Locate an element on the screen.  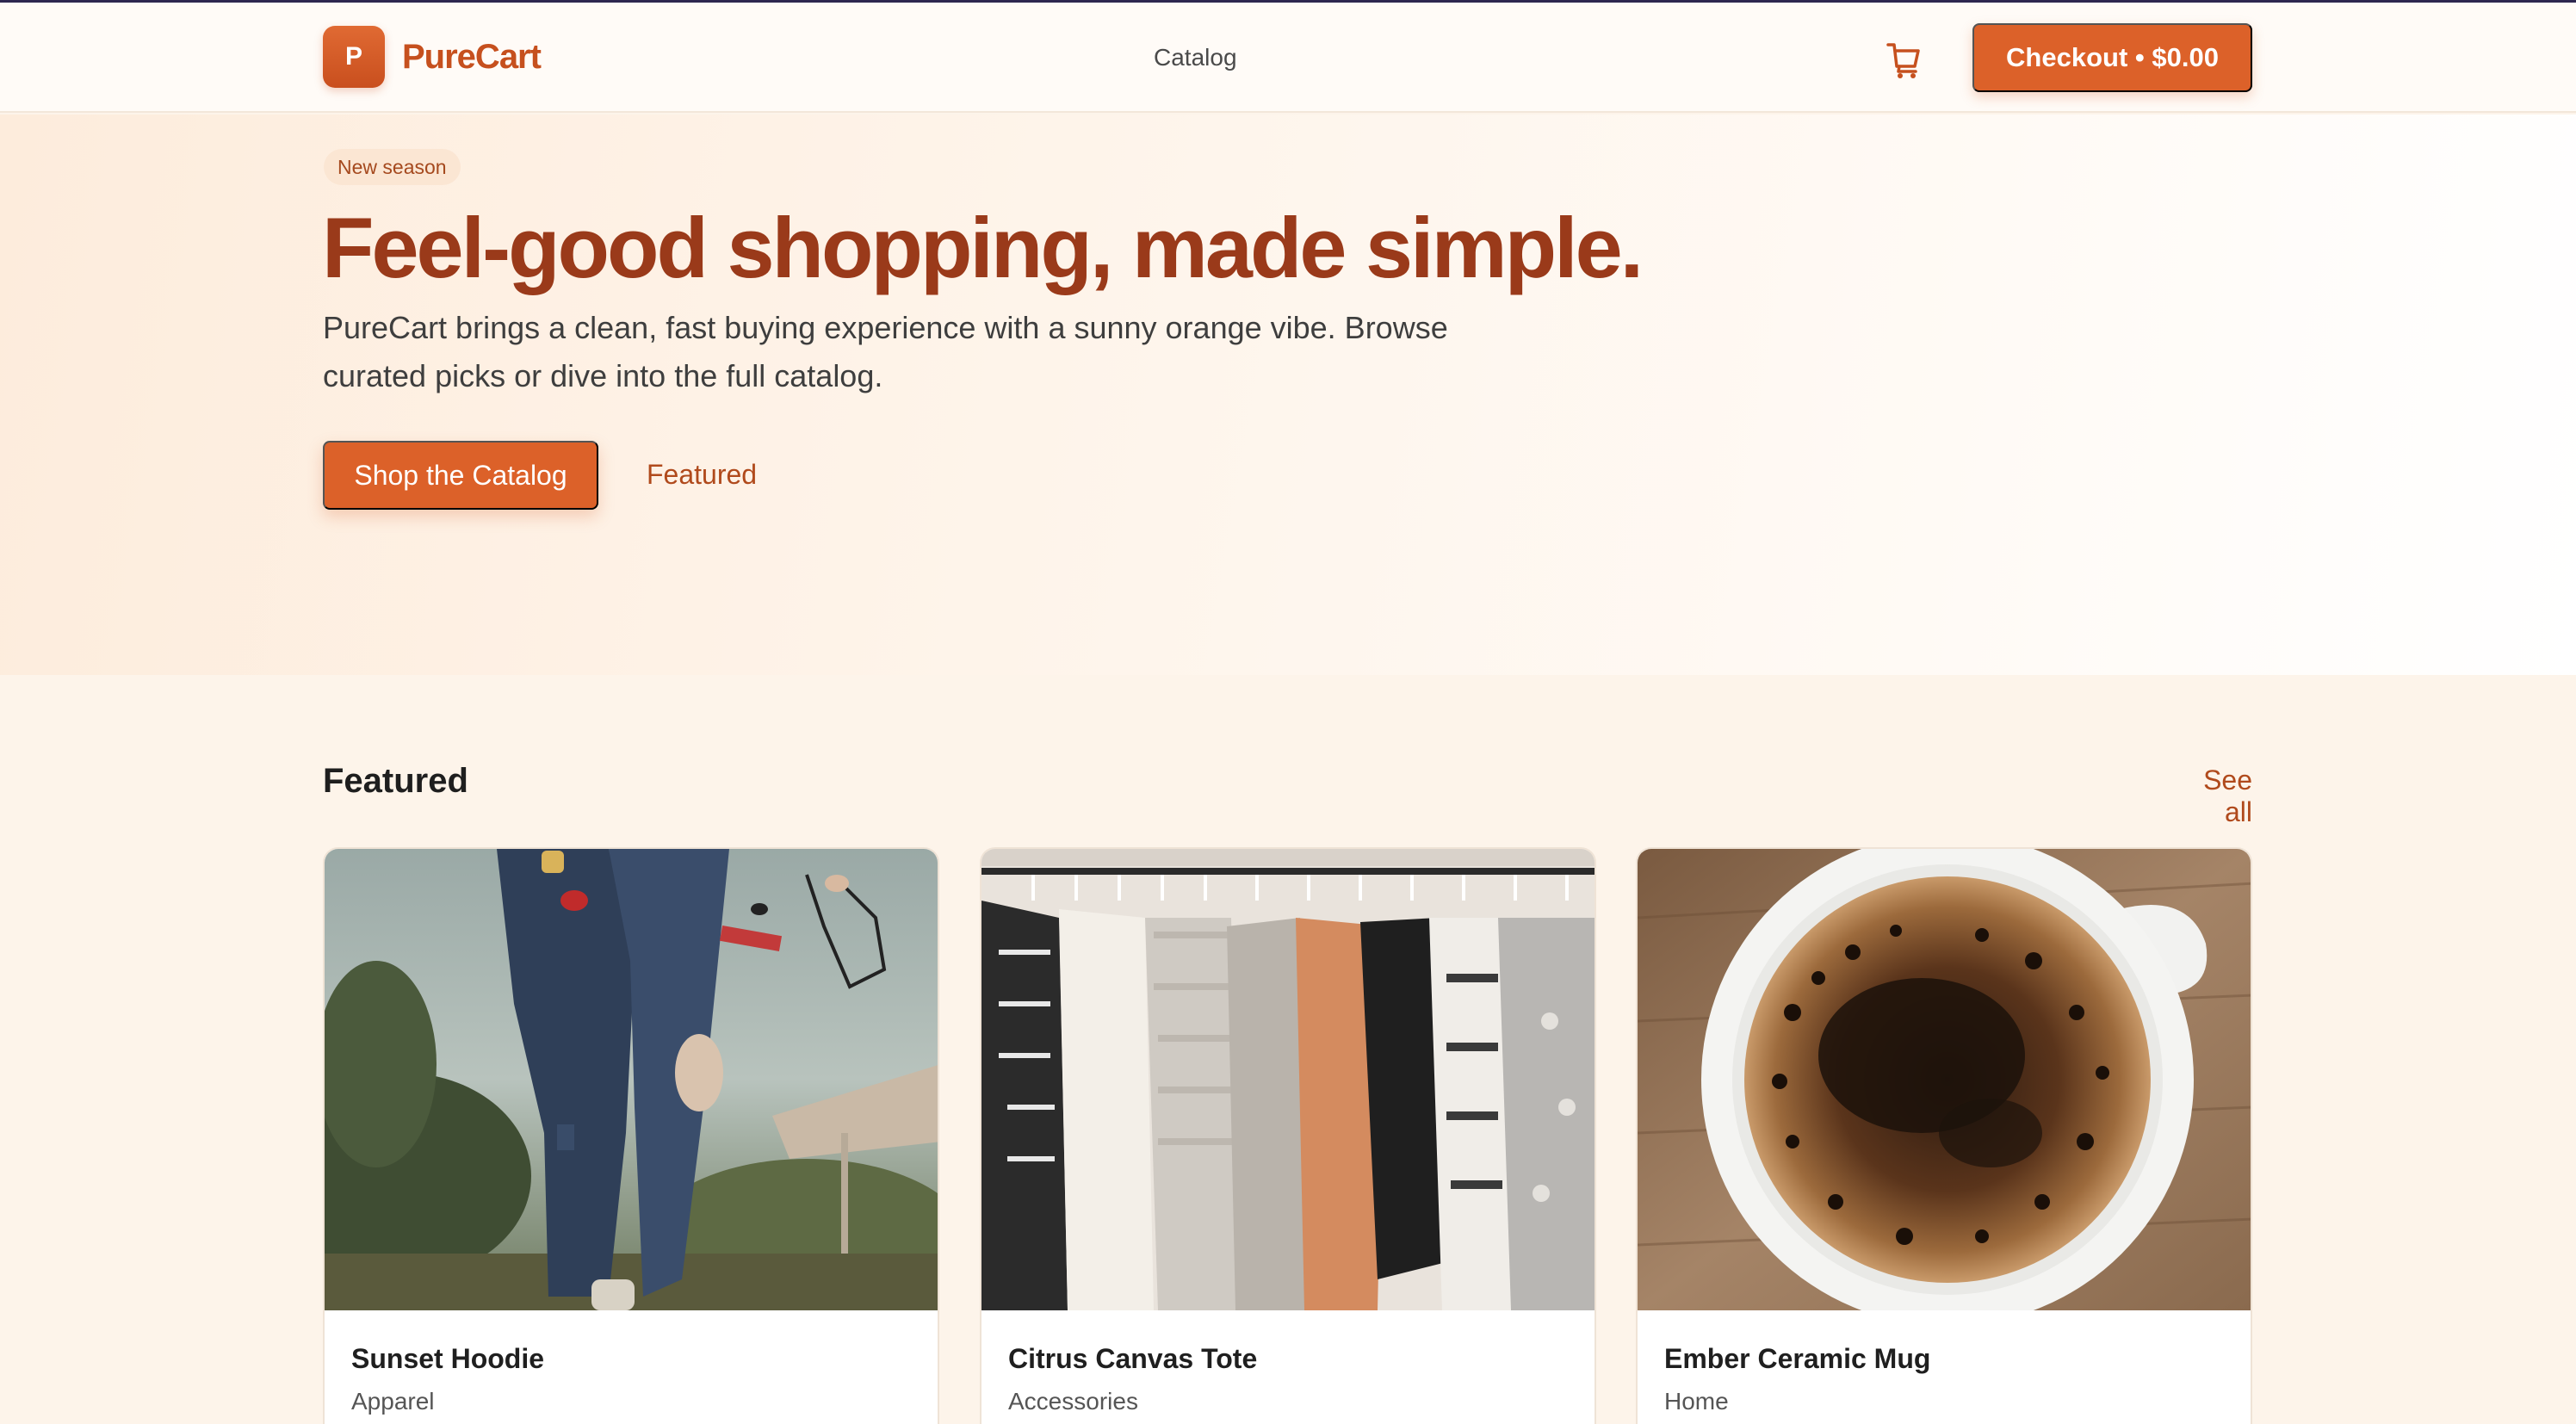
product-name: Citrus Canvas Tote is located at coordinates (1132, 1359).